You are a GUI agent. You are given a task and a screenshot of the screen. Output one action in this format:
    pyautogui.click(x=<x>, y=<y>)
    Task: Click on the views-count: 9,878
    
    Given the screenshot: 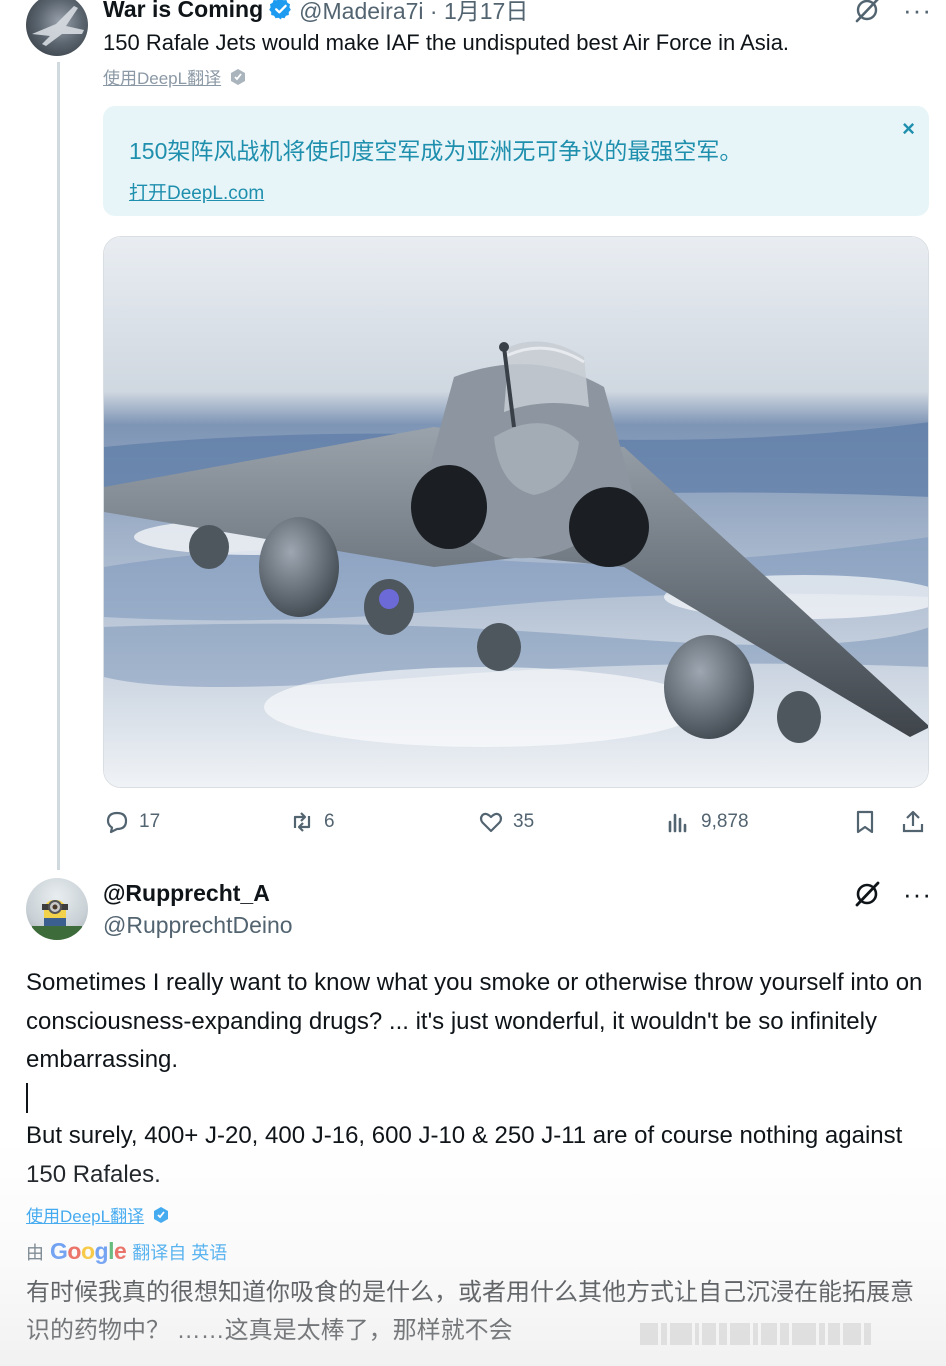 What is the action you would take?
    pyautogui.click(x=725, y=821)
    